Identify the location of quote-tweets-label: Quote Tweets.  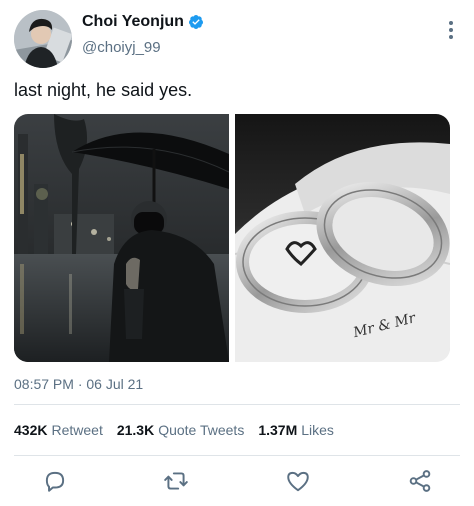
(201, 430).